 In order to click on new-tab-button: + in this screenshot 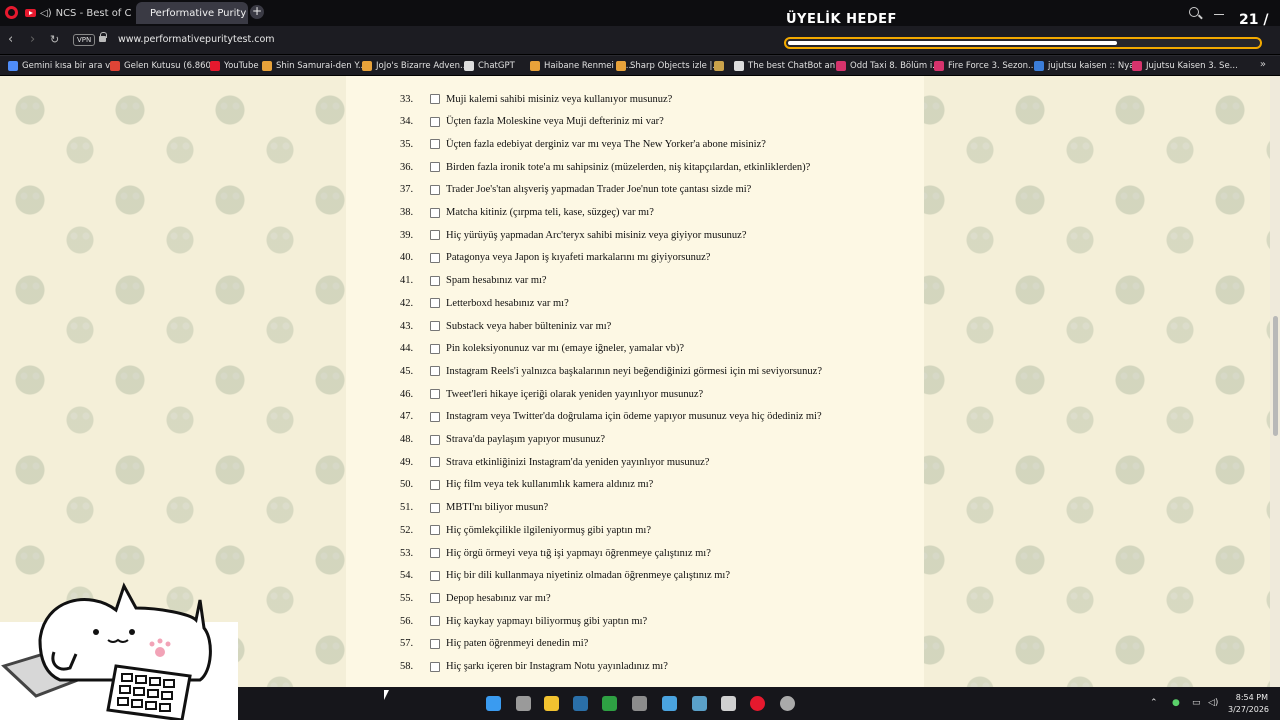, I will do `click(257, 12)`.